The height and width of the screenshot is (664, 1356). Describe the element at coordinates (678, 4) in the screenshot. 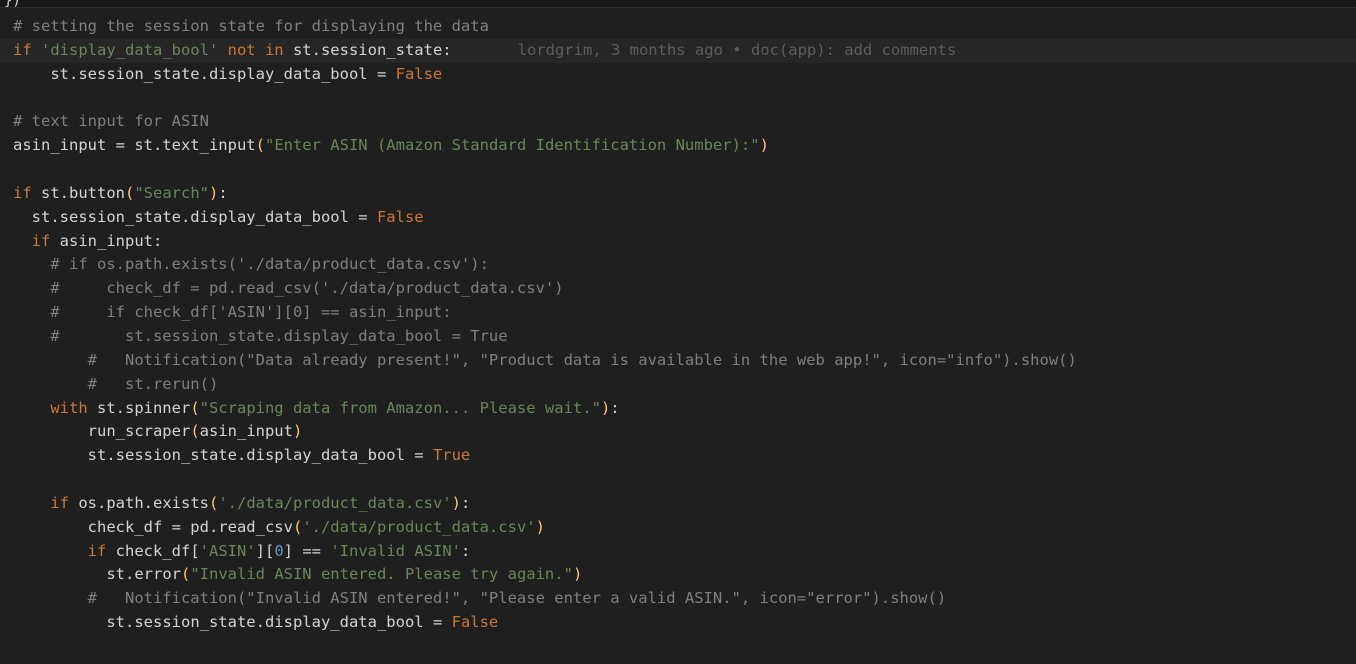

I see `editor-top-edge: })` at that location.